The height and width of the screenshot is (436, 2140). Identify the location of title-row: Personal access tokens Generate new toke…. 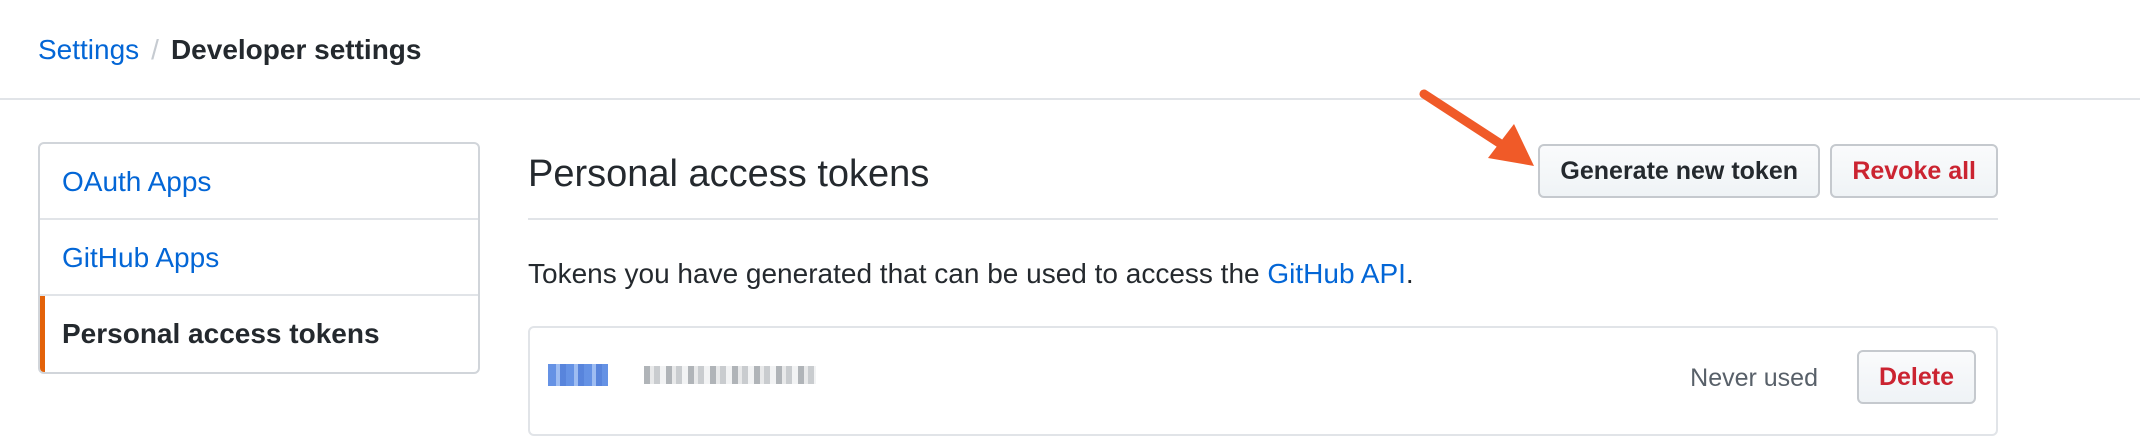
(1263, 181).